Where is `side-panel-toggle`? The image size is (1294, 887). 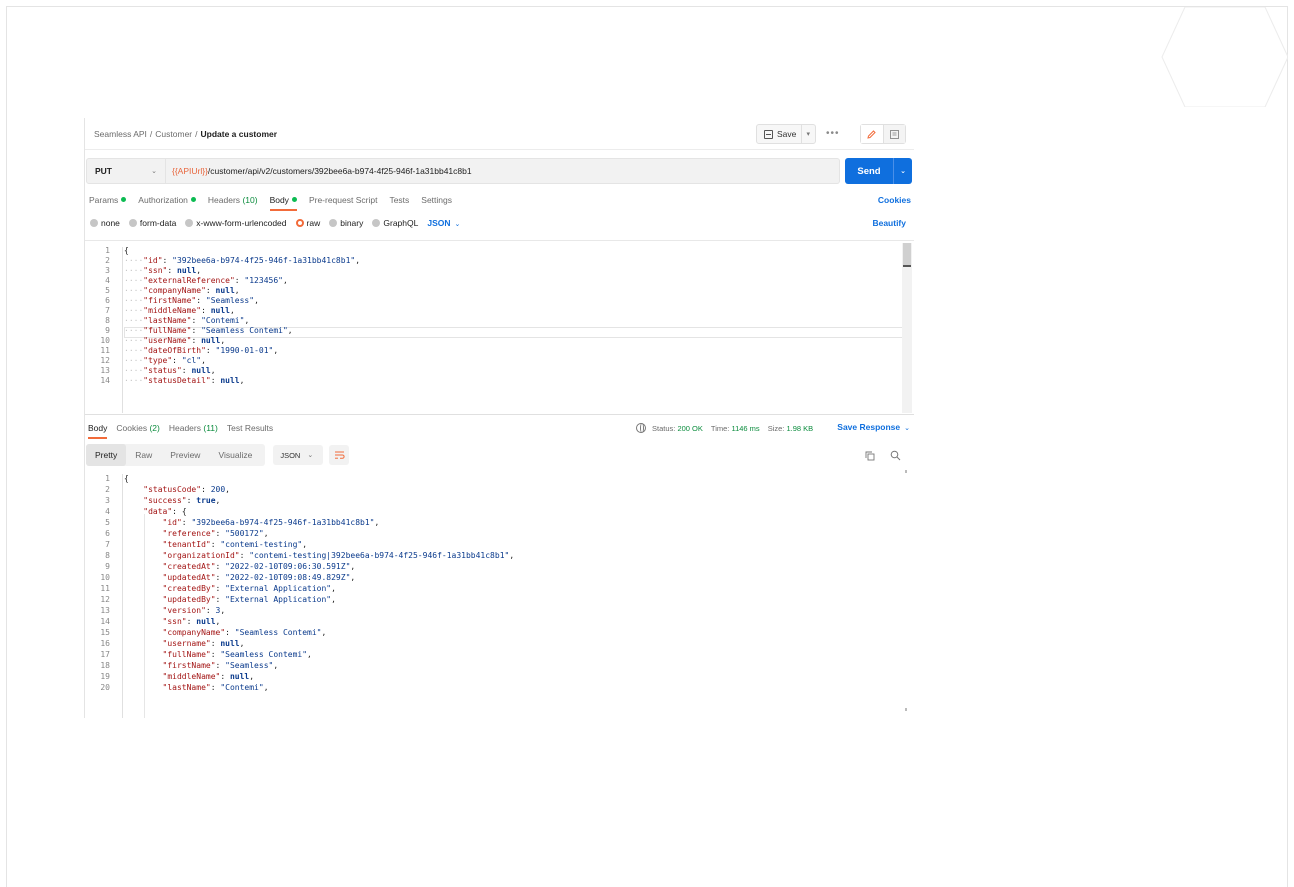
side-panel-toggle is located at coordinates (883, 134).